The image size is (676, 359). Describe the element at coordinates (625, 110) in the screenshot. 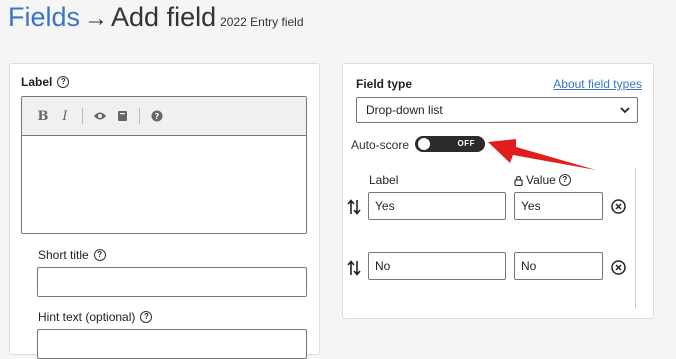

I see `chevron-down-icon` at that location.